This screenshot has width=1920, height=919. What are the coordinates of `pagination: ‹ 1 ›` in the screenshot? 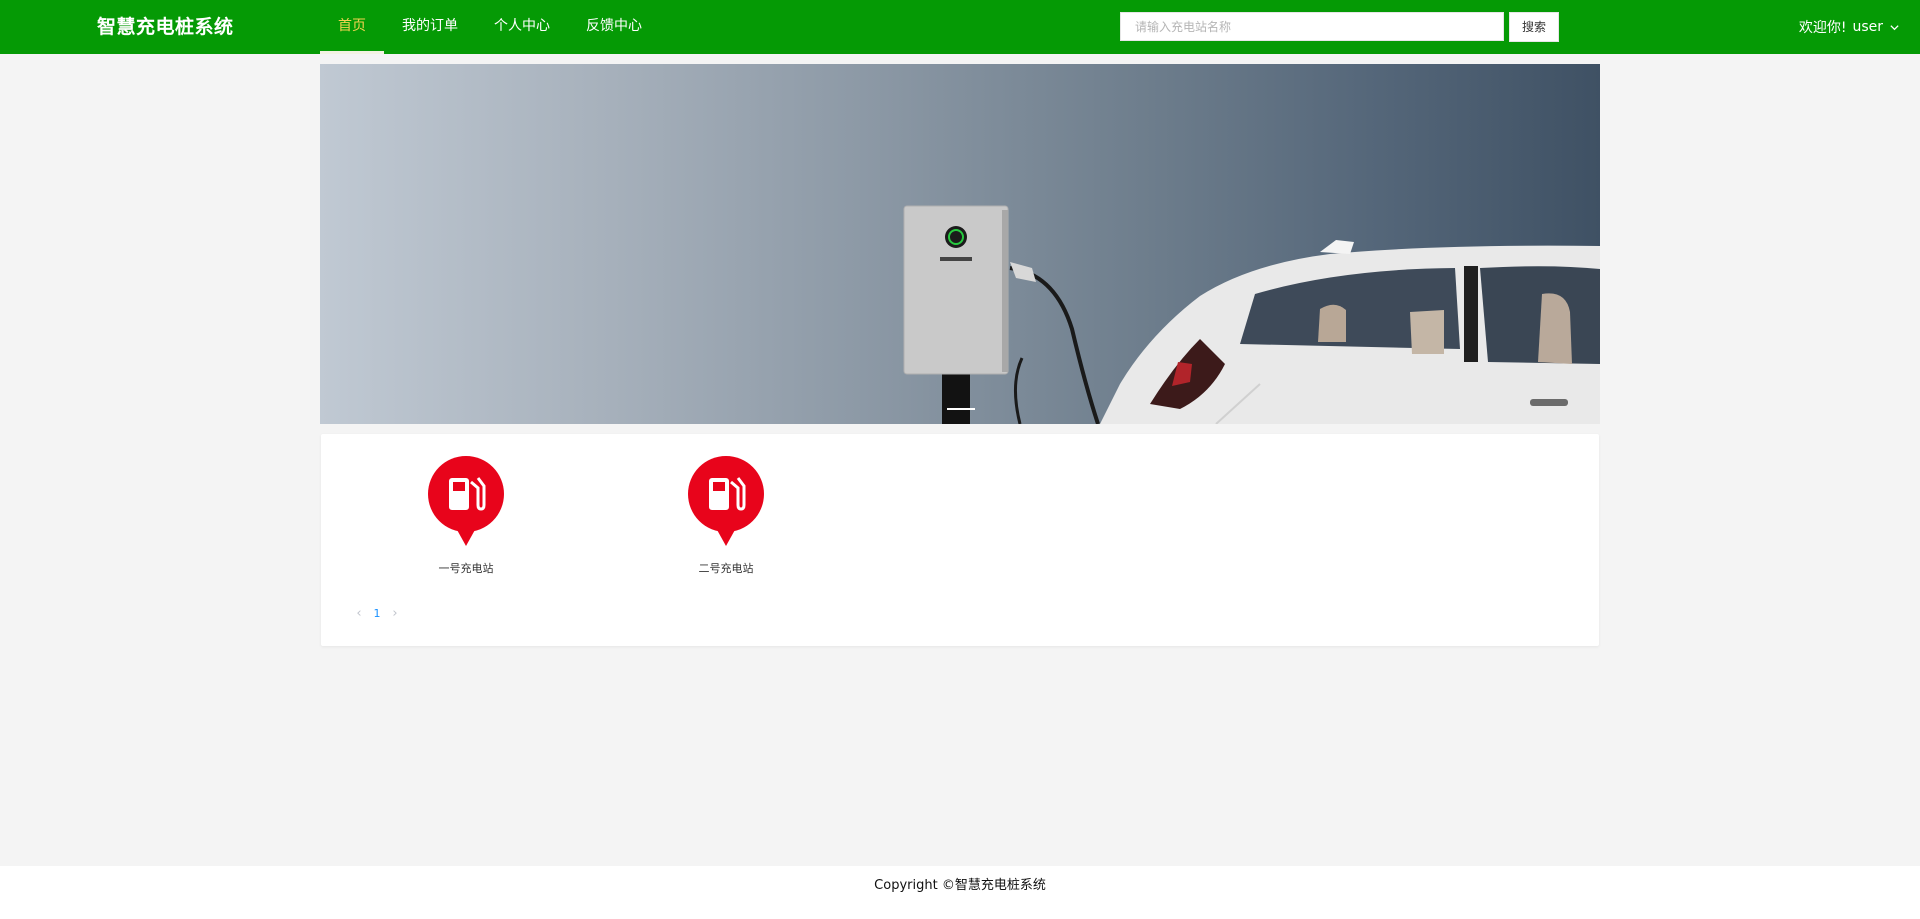 It's located at (377, 613).